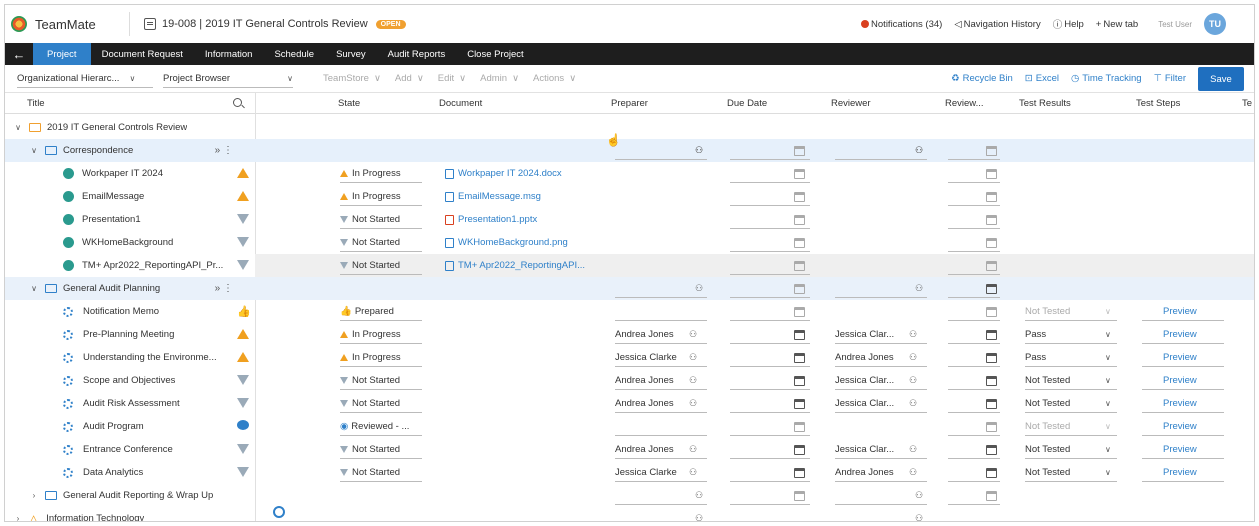  I want to click on preparer-cell: ⚇, so click(665, 514).